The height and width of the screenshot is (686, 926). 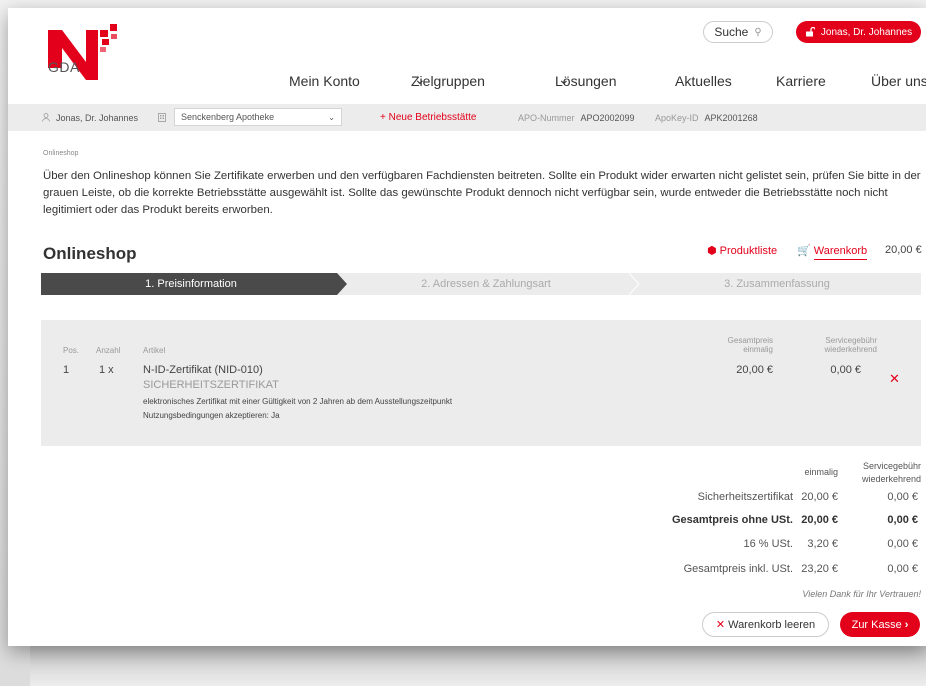 What do you see at coordinates (768, 544) in the screenshot?
I see `totals-row-label: 16 % USt.` at bounding box center [768, 544].